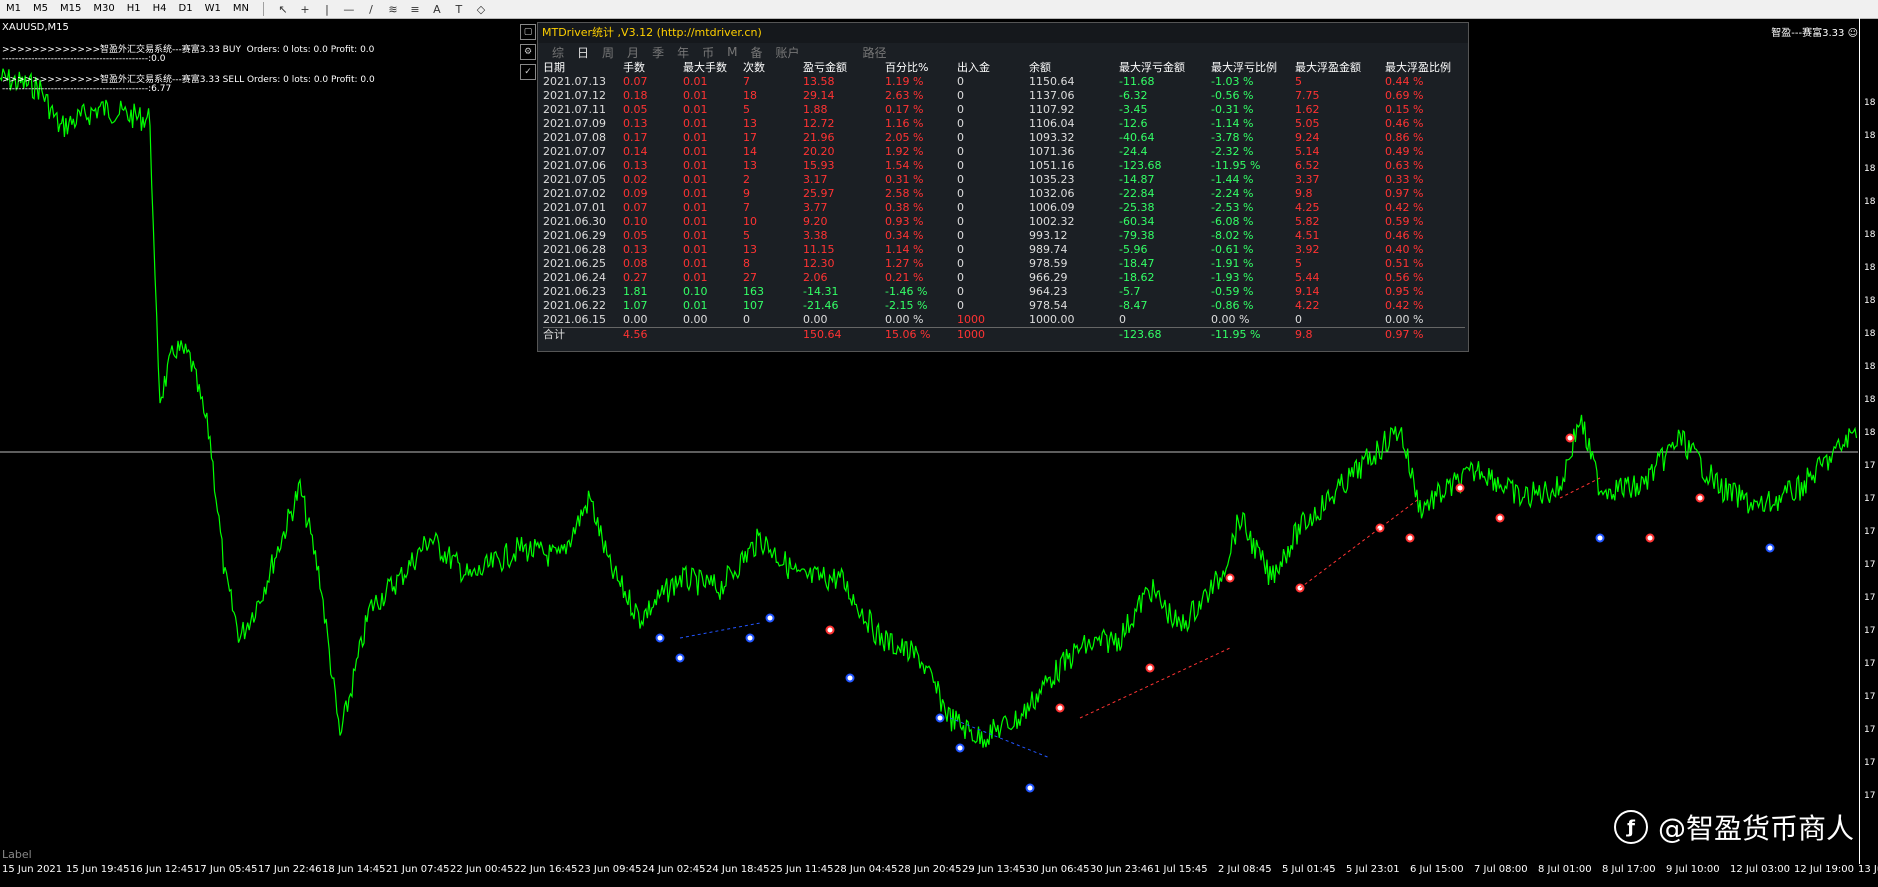 This screenshot has height=887, width=1878. I want to click on settings-icon: ⚙, so click(528, 52).